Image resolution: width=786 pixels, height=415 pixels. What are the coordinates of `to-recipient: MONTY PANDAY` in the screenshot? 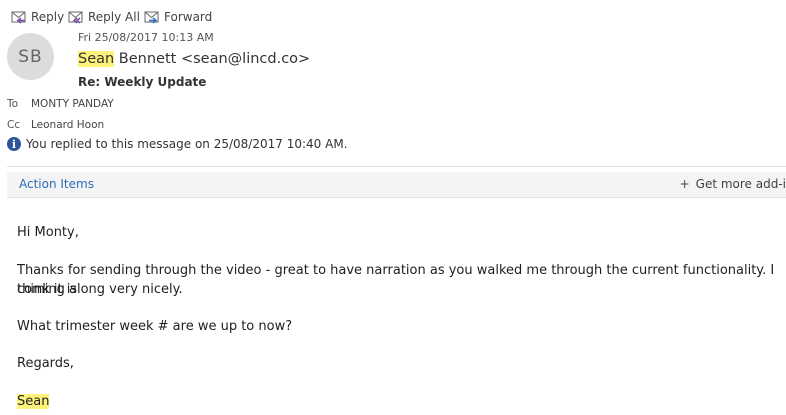 It's located at (72, 104).